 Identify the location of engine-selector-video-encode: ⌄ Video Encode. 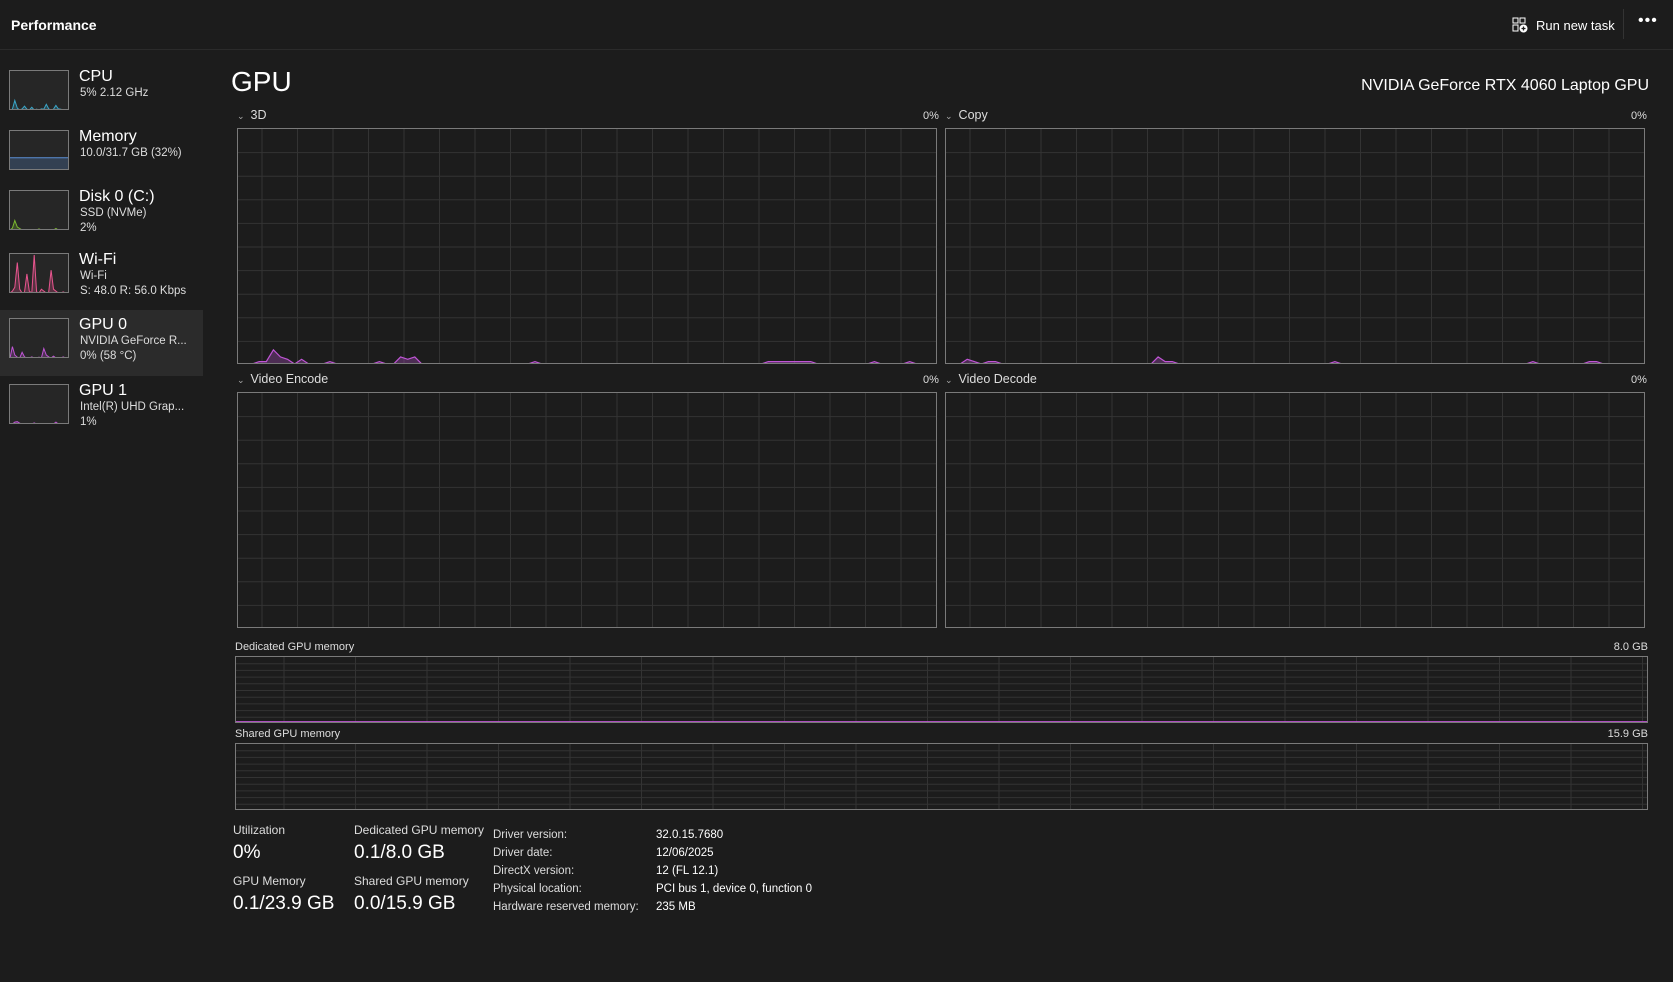
(282, 379).